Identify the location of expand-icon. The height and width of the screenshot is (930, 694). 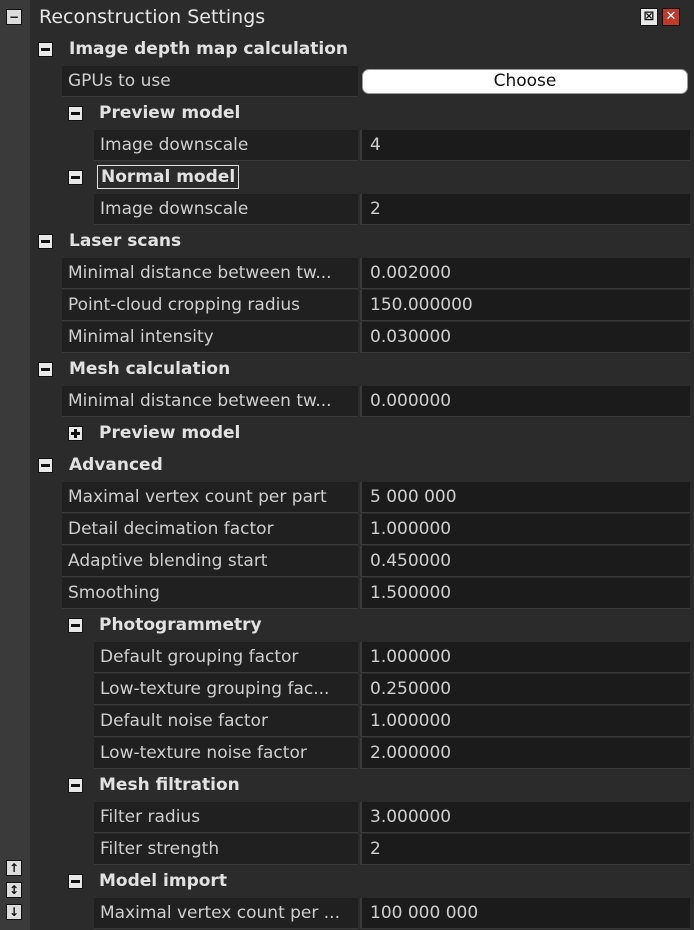
(75, 433).